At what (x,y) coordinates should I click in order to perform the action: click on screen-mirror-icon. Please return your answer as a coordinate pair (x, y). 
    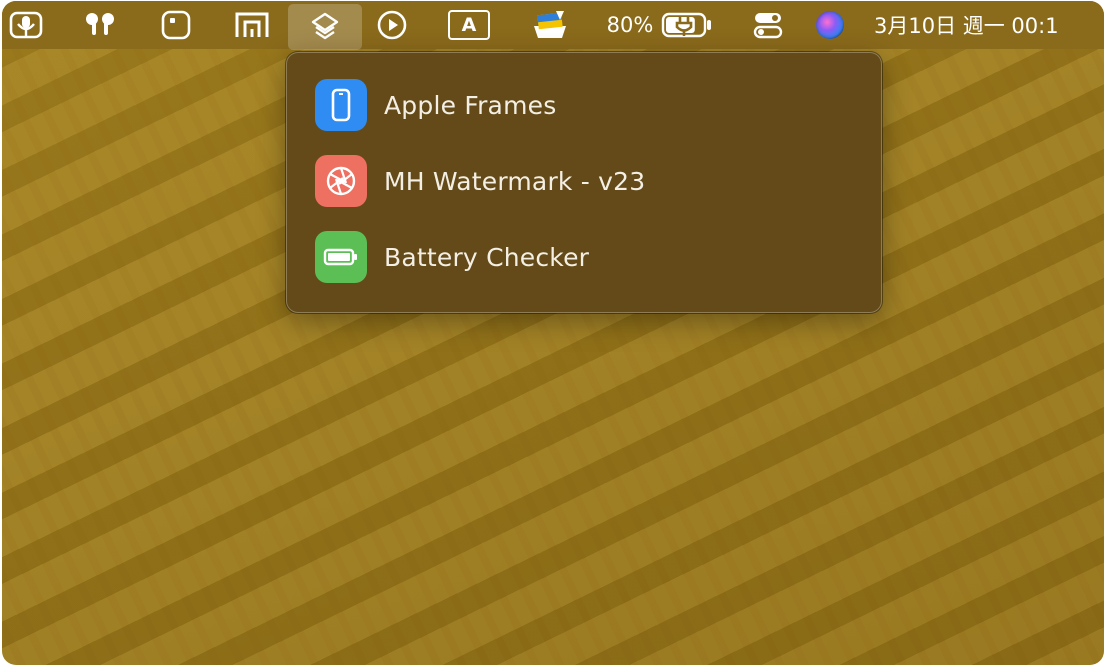
    Looking at the image, I should click on (252, 25).